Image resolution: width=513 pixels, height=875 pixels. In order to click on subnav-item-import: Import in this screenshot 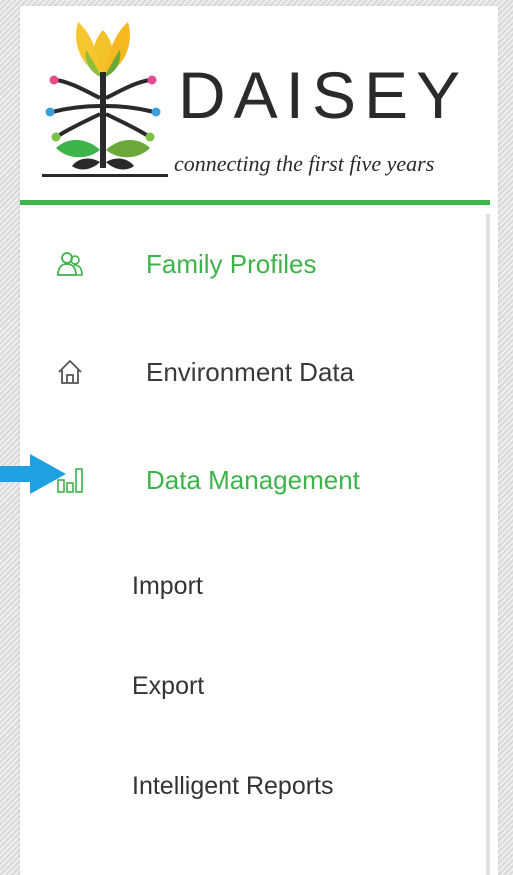, I will do `click(167, 586)`.